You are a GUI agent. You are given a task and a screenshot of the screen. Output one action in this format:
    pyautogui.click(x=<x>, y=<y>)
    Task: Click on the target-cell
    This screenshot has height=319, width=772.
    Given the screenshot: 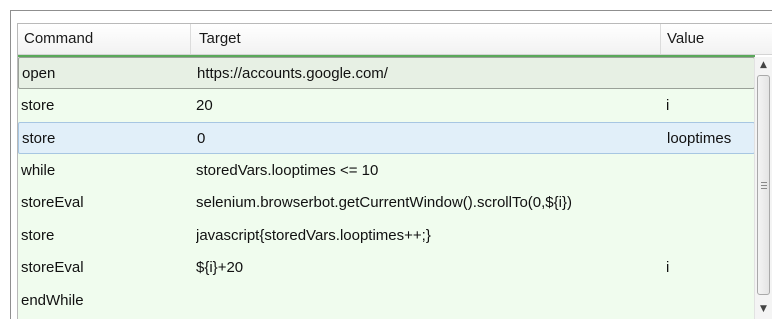 What is the action you would take?
    pyautogui.click(x=429, y=301)
    